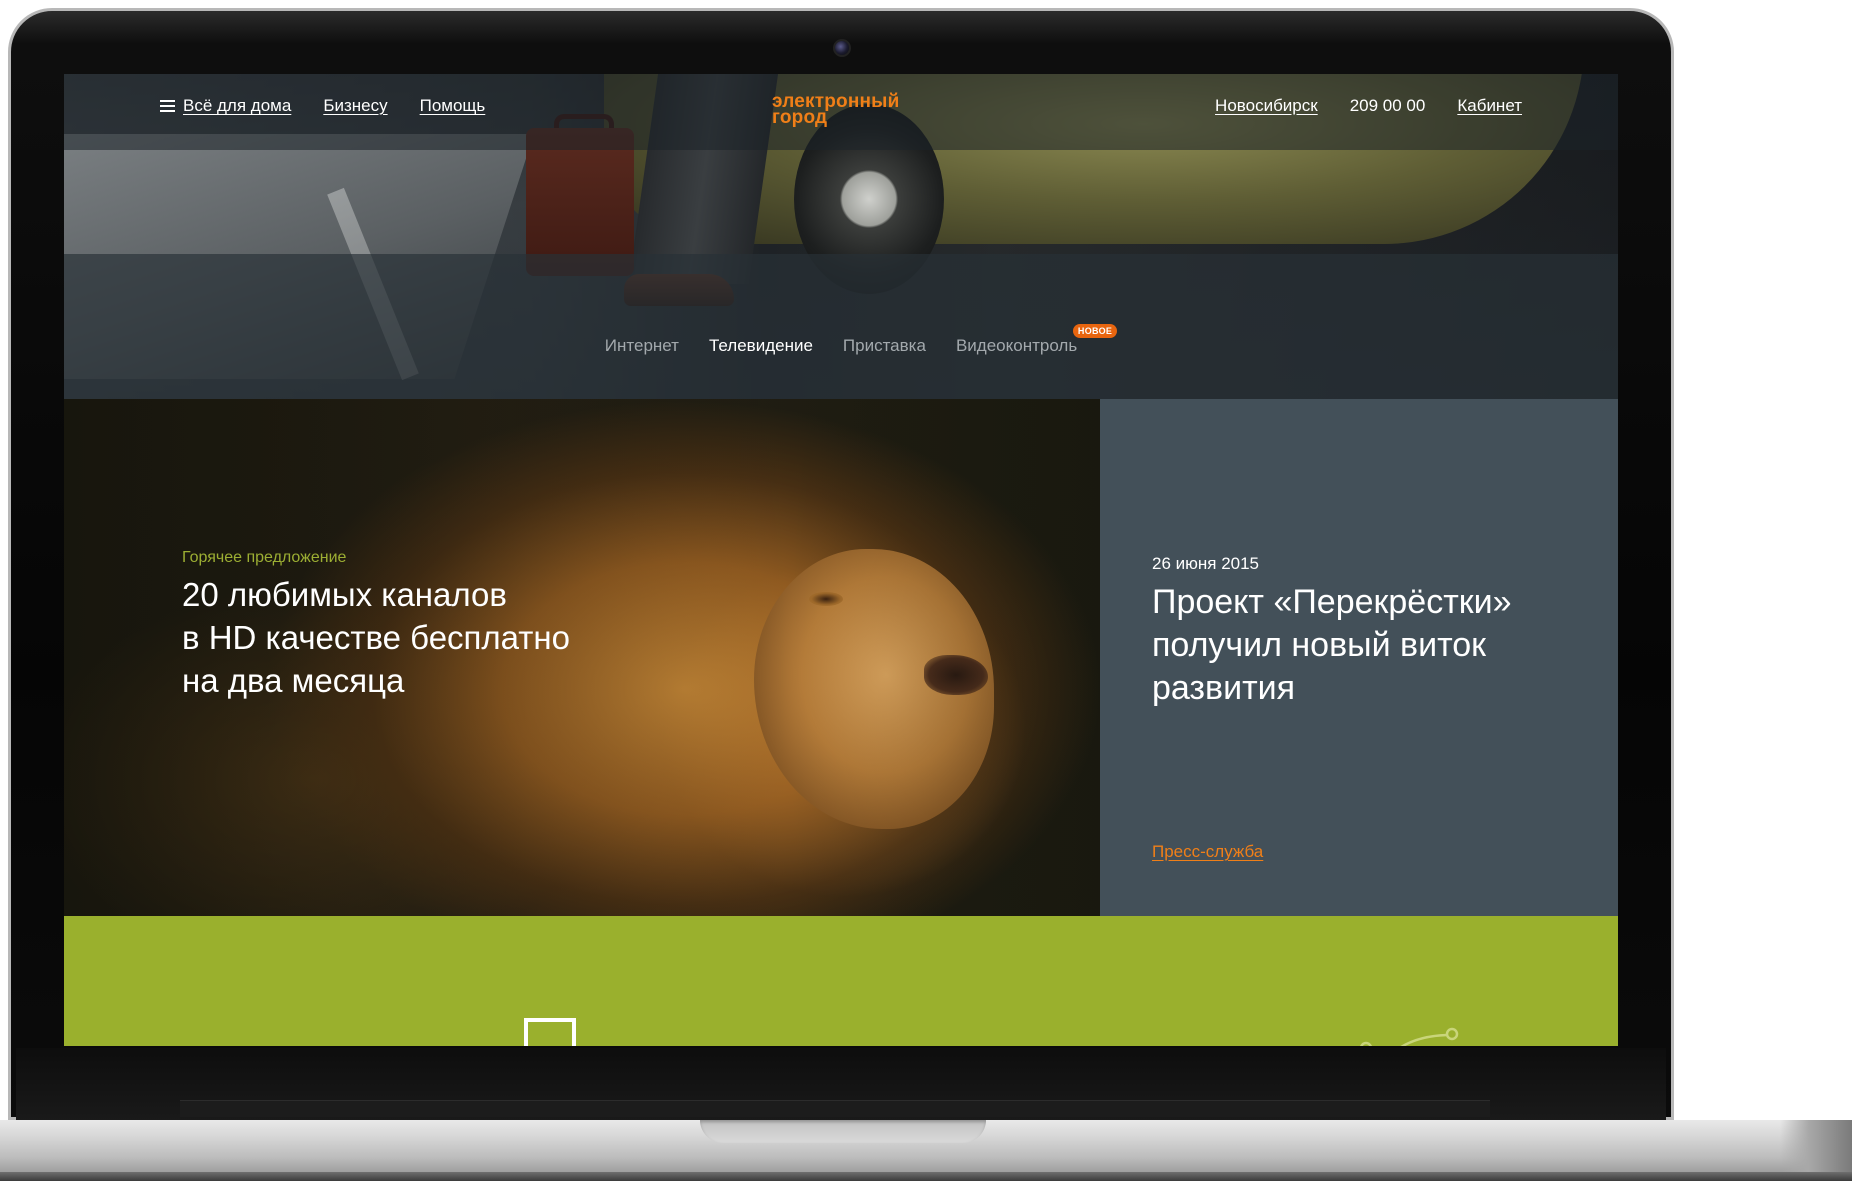 This screenshot has width=1852, height=1181. Describe the element at coordinates (1207, 852) in the screenshot. I see `press-service-link: Пресс-служба` at that location.